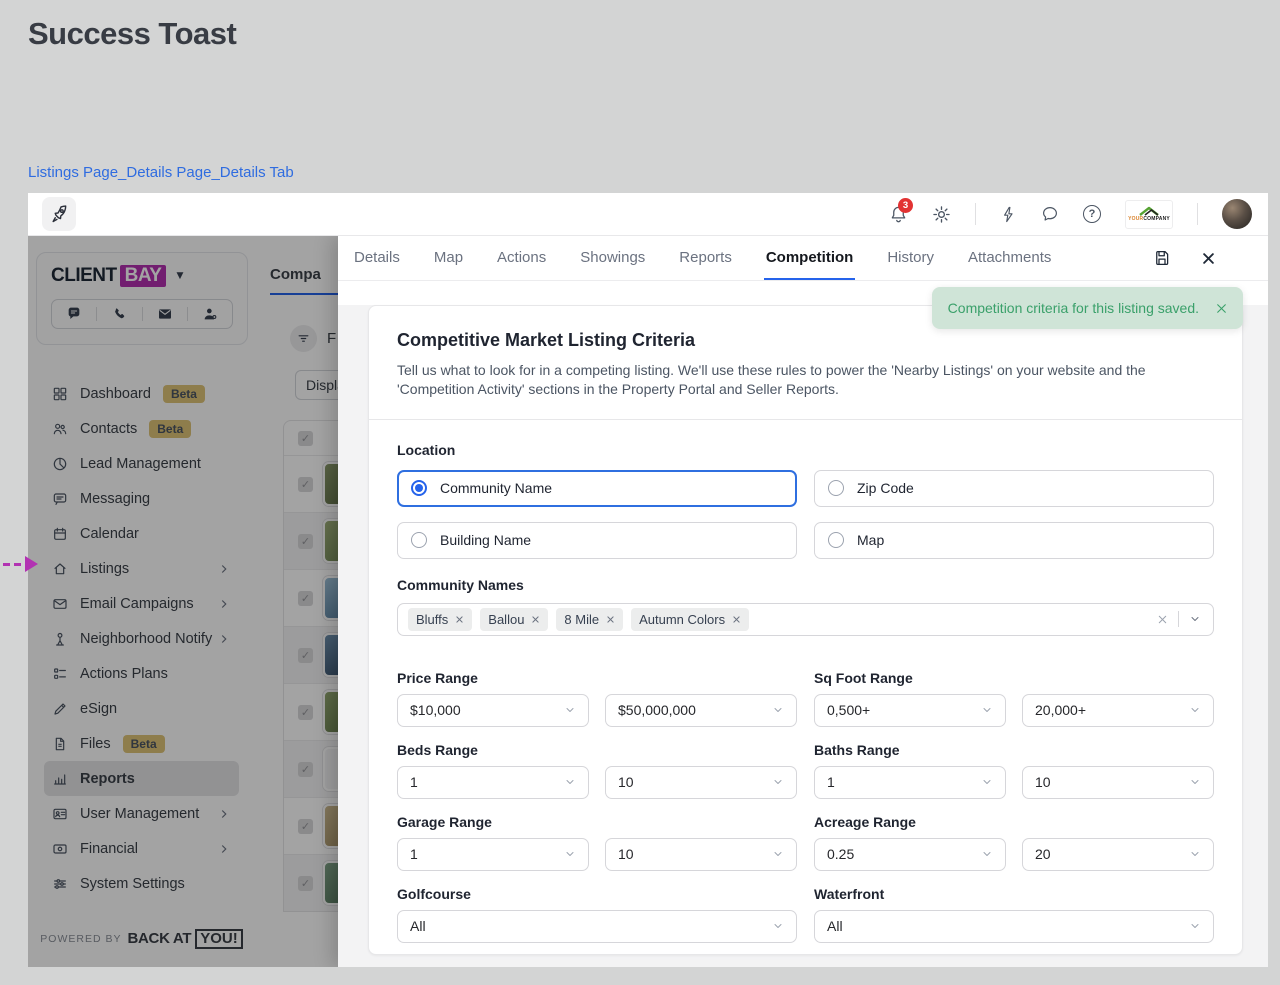  I want to click on community-names-multiselect: Bluffs Ballou 8 Mile Autumn Colors, so click(805, 619).